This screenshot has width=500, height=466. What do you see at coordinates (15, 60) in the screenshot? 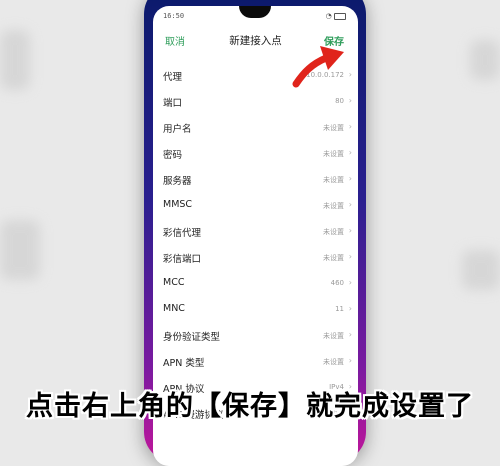
I see `background-blur-left` at bounding box center [15, 60].